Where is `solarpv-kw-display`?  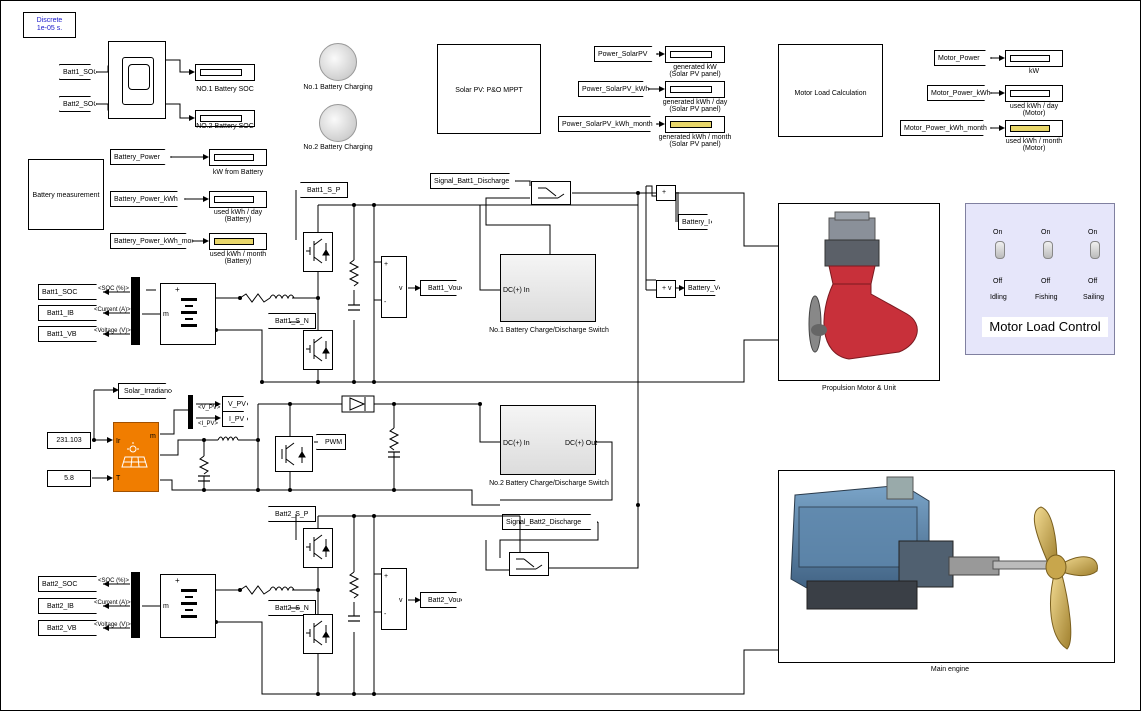 solarpv-kw-display is located at coordinates (695, 54).